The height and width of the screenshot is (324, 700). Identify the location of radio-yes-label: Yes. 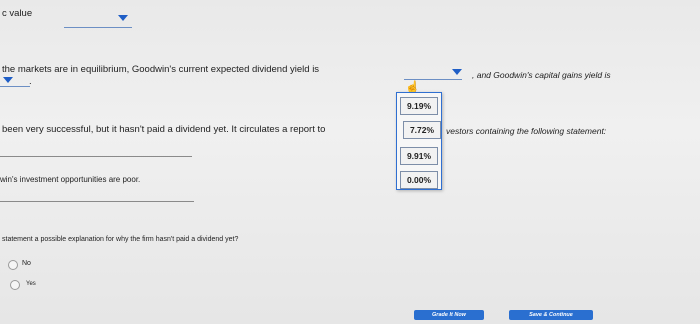
(31, 284).